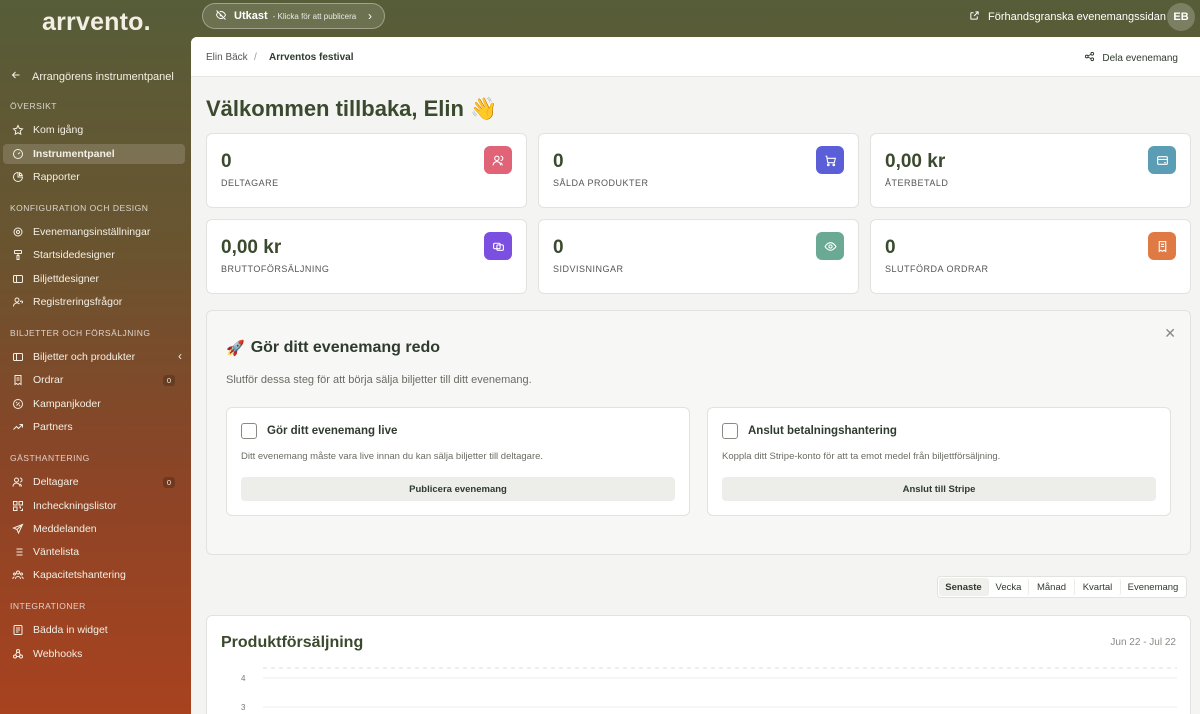 The height and width of the screenshot is (714, 1200). Describe the element at coordinates (65, 529) in the screenshot. I see `sidebar-item-label: Meddelanden` at that location.